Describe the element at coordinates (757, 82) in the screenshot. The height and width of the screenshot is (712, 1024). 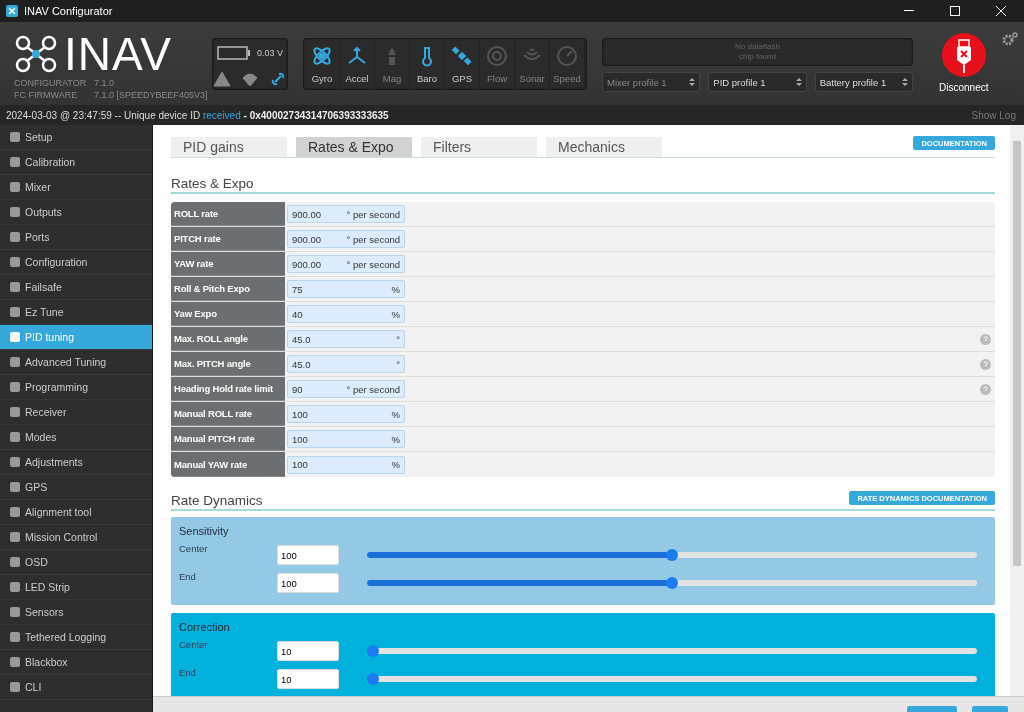
I see `profile-select: PID profile 1` at that location.